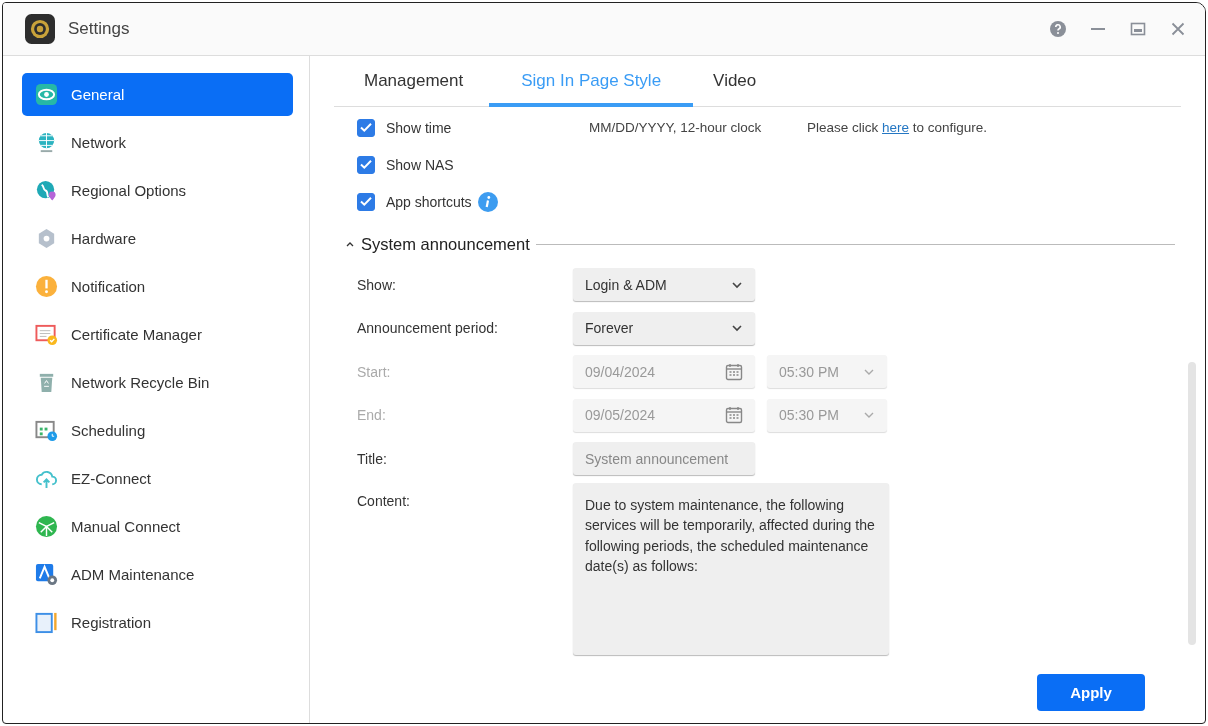 This screenshot has height=726, width=1208. Describe the element at coordinates (417, 89) in the screenshot. I see `tab: Management` at that location.